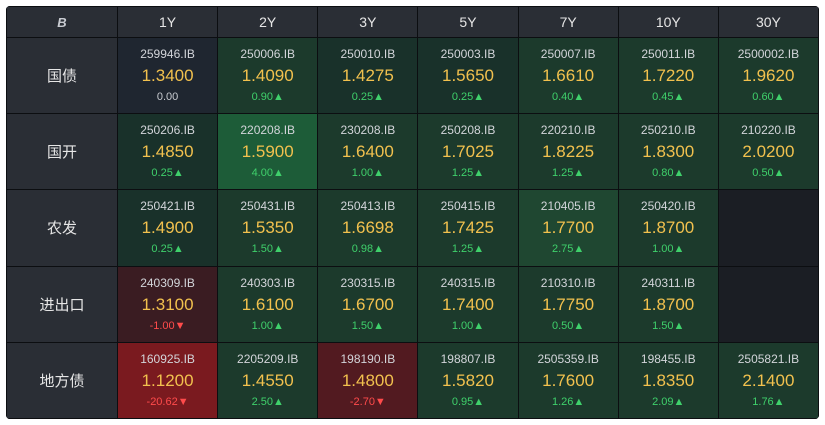  What do you see at coordinates (668, 130) in the screenshot?
I see `bond-code: 250210.IB` at bounding box center [668, 130].